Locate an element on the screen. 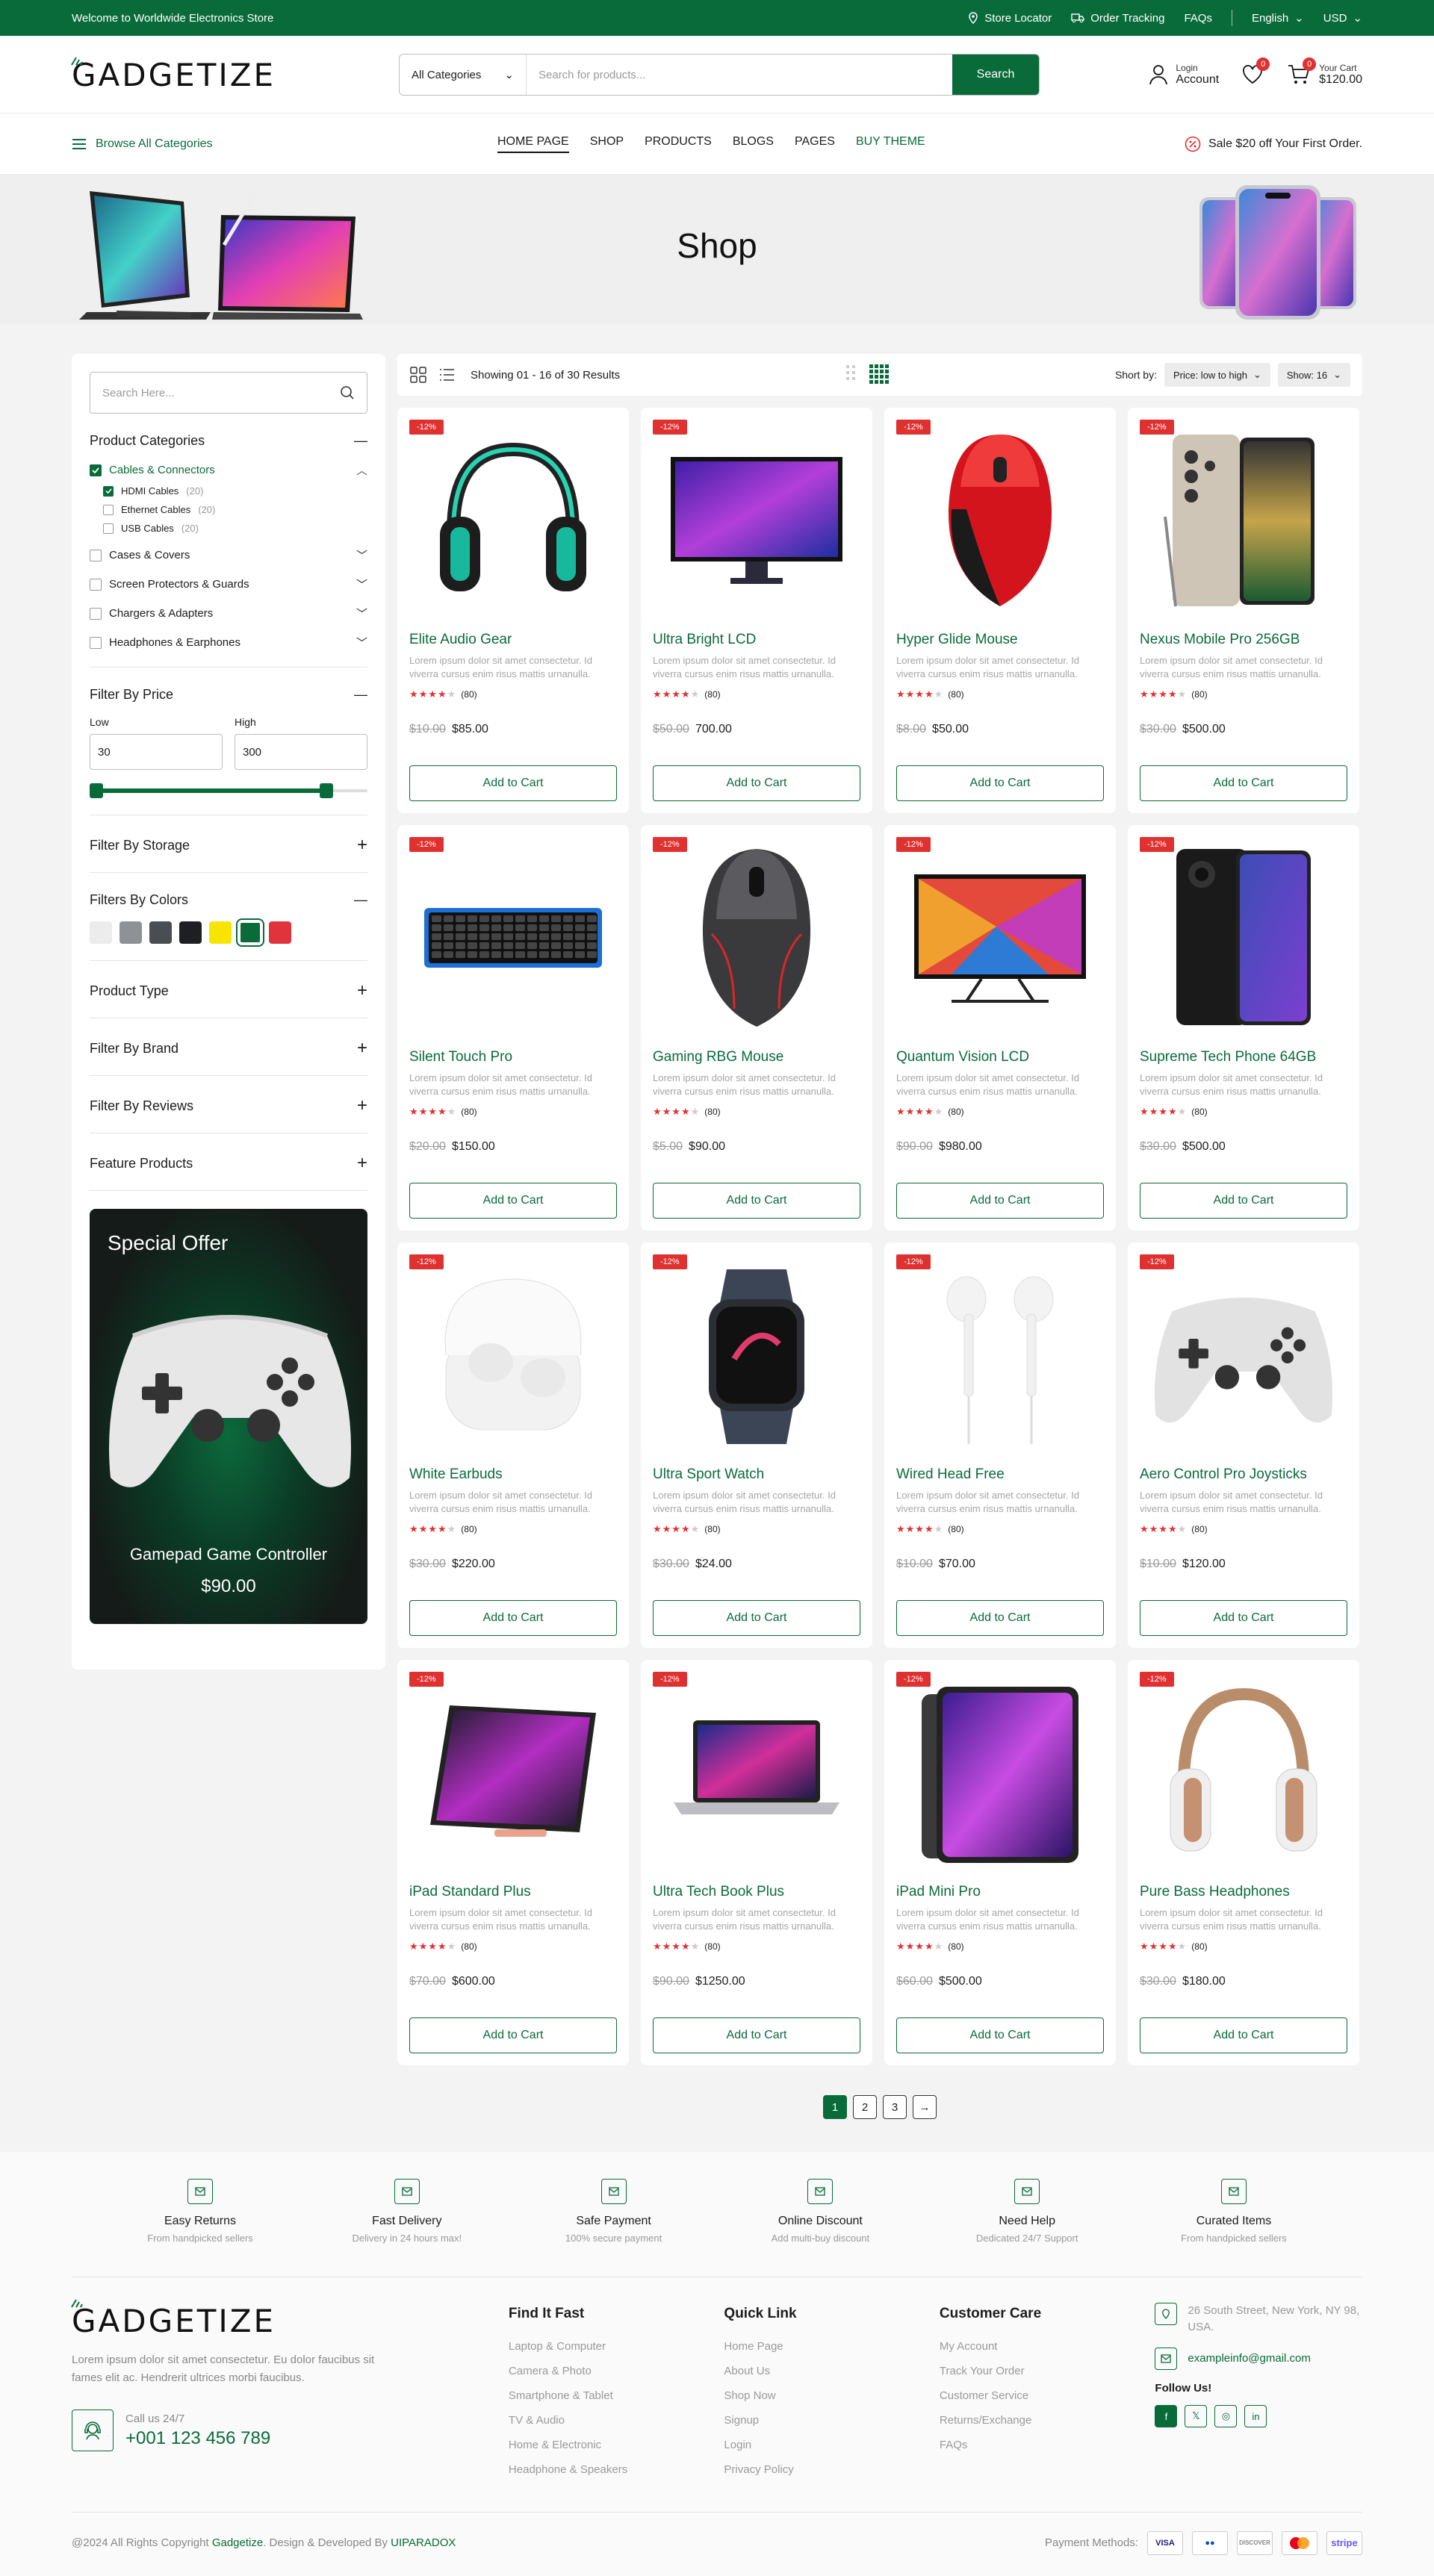 Image resolution: width=1434 pixels, height=2576 pixels. footer-link: My Account is located at coordinates (1047, 2346).